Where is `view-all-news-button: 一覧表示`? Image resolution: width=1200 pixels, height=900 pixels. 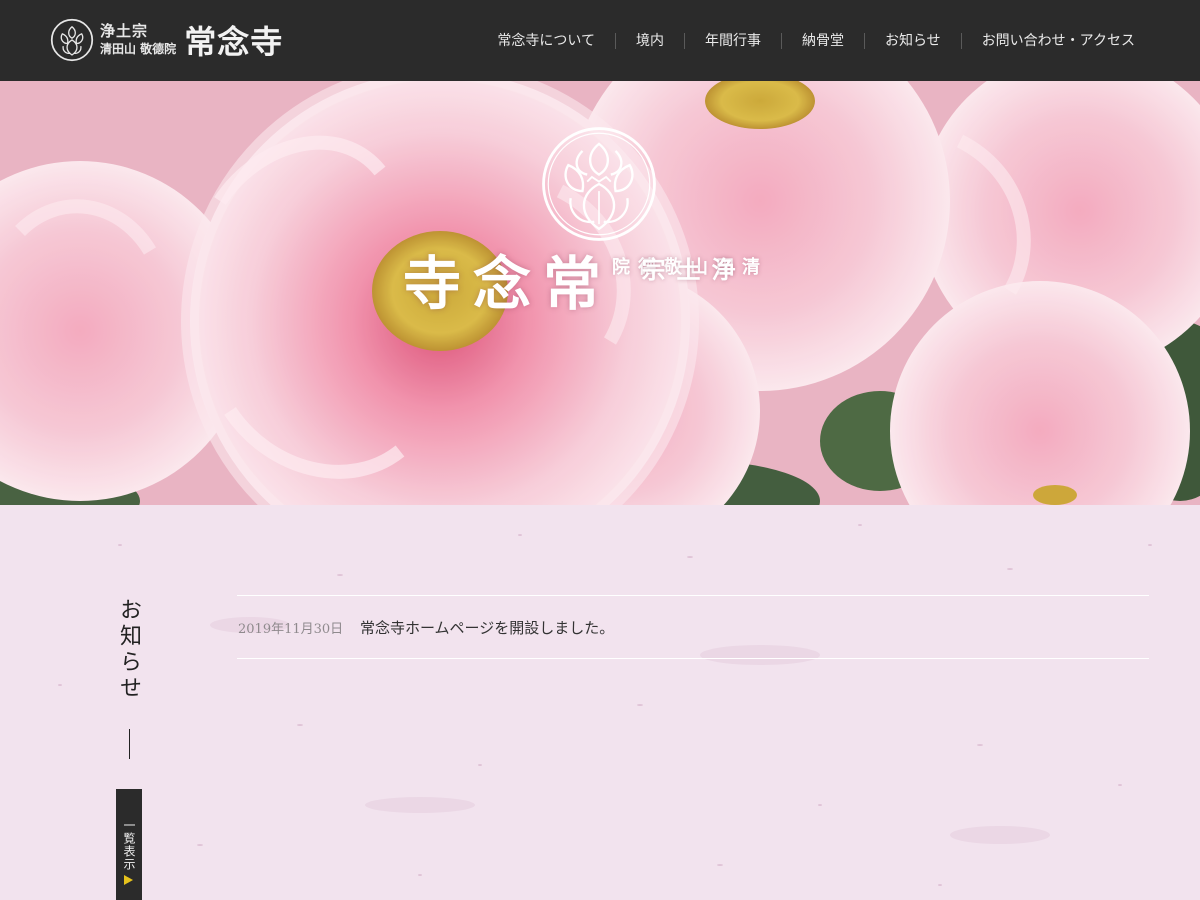
view-all-news-button: 一覧表示 is located at coordinates (129, 844).